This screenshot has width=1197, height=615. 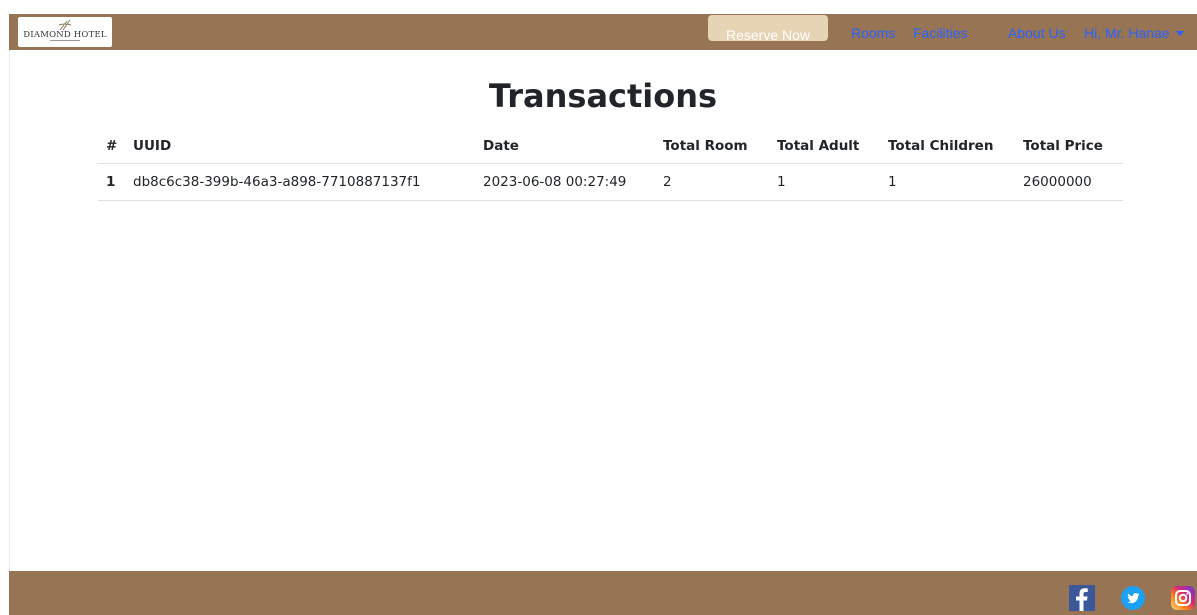 I want to click on chevron-down-icon, so click(x=1179, y=33).